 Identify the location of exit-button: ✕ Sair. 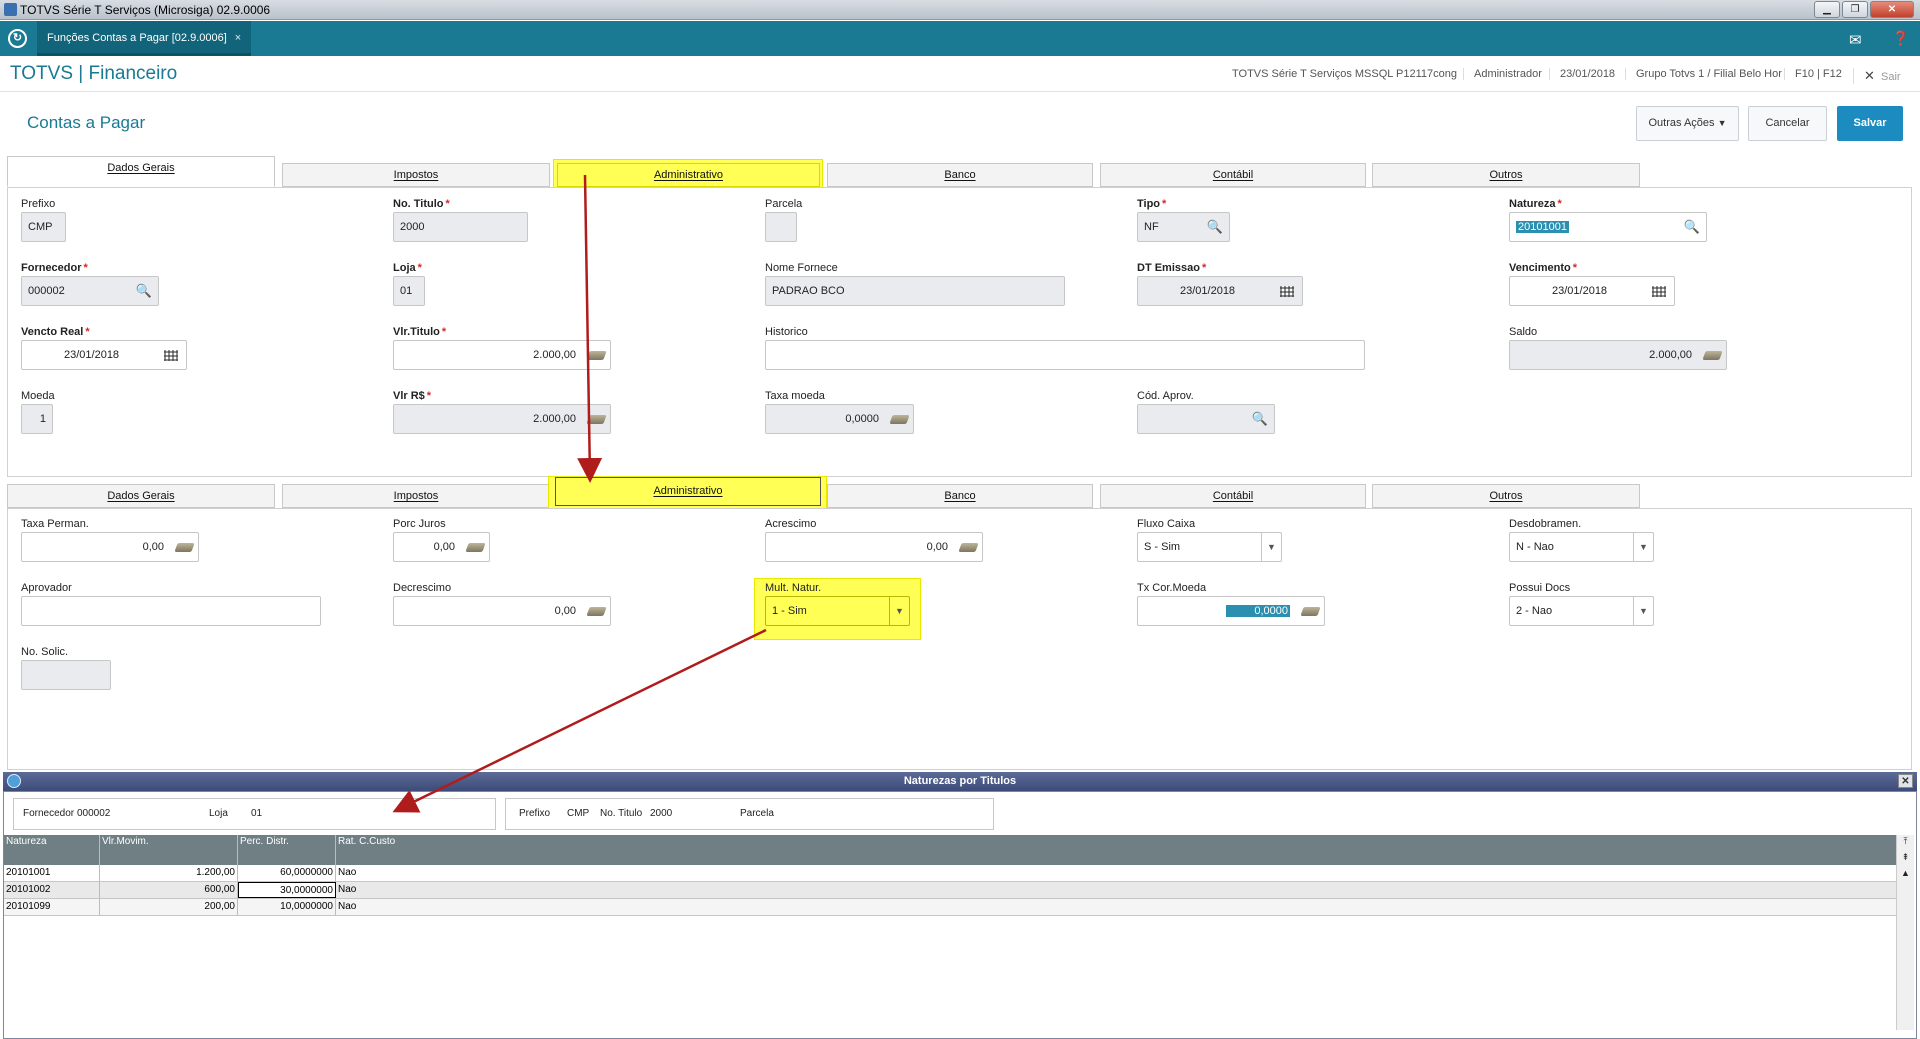
(1882, 76).